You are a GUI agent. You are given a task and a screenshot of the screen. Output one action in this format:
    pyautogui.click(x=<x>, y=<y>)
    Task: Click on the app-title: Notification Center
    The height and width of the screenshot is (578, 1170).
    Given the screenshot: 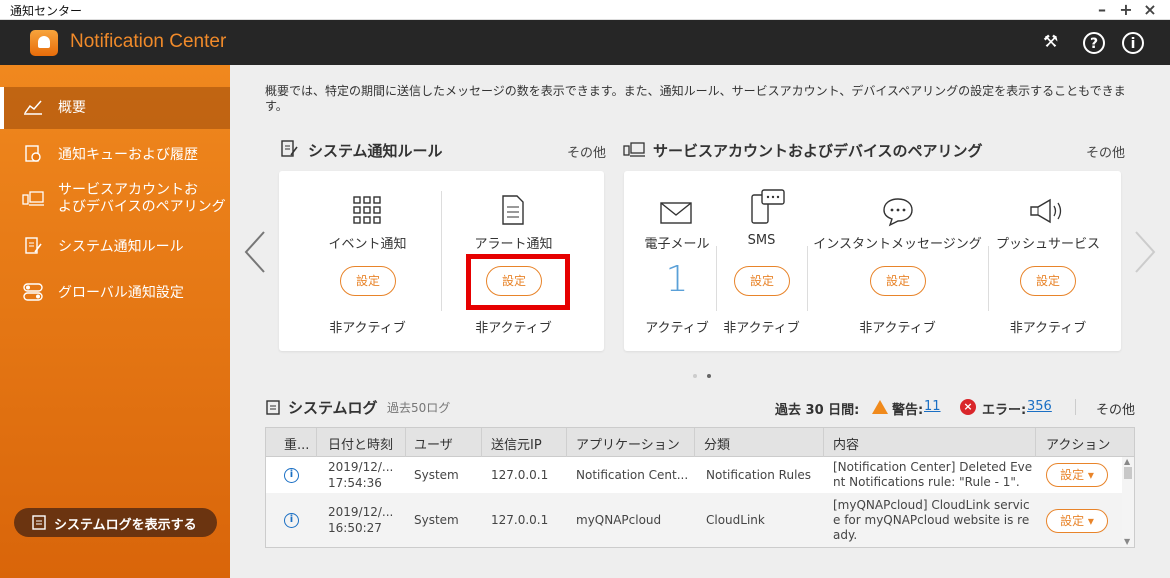 What is the action you would take?
    pyautogui.click(x=148, y=41)
    